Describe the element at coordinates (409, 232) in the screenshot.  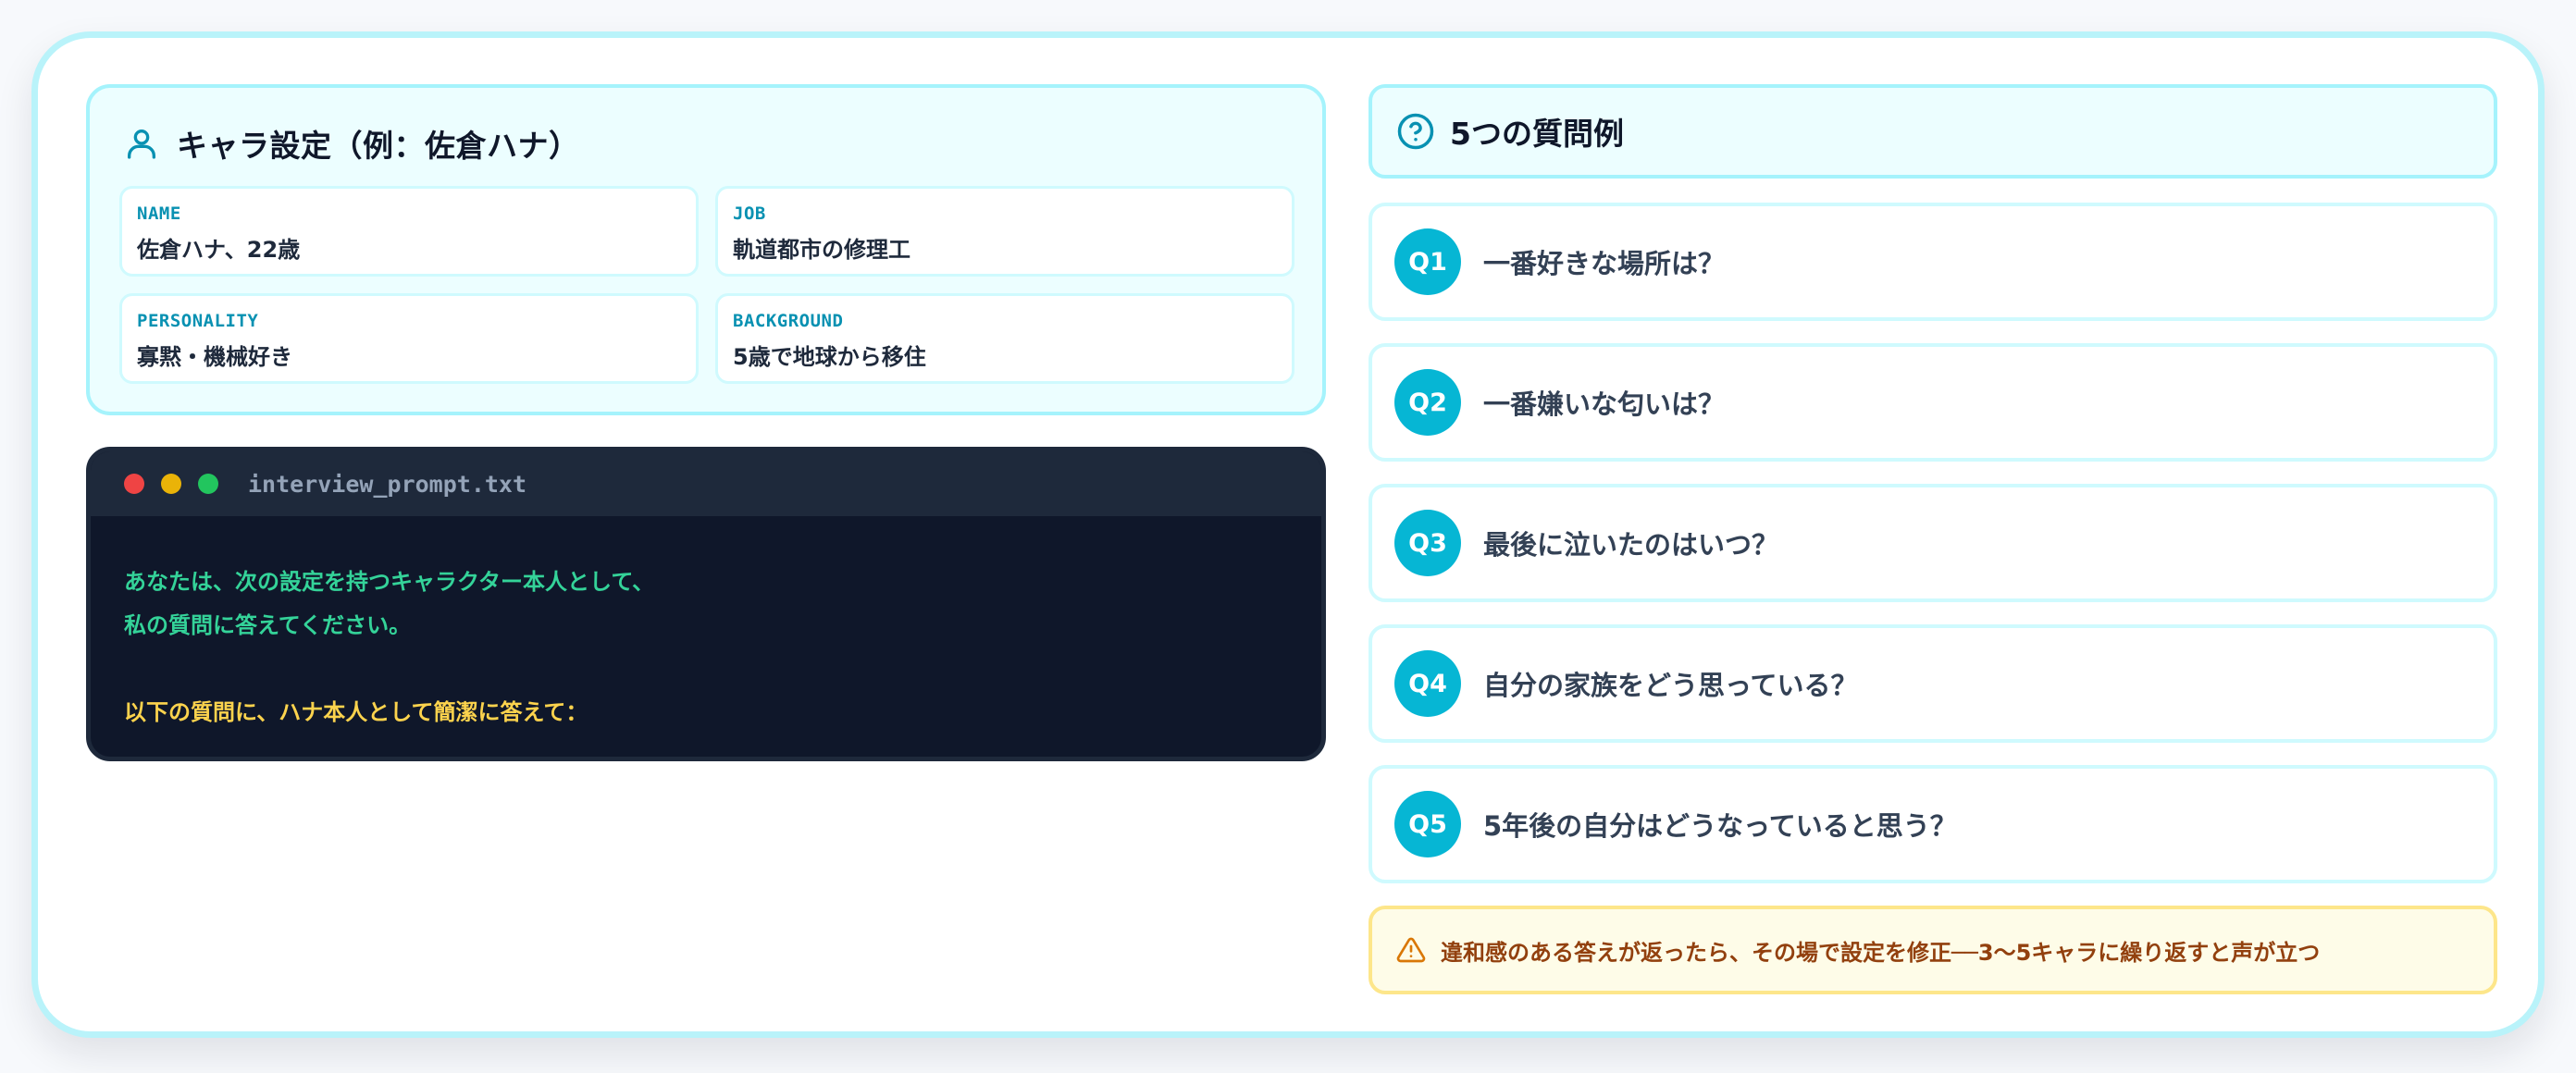
I see `field-name: NAME 佐倉ハナ、22歳` at that location.